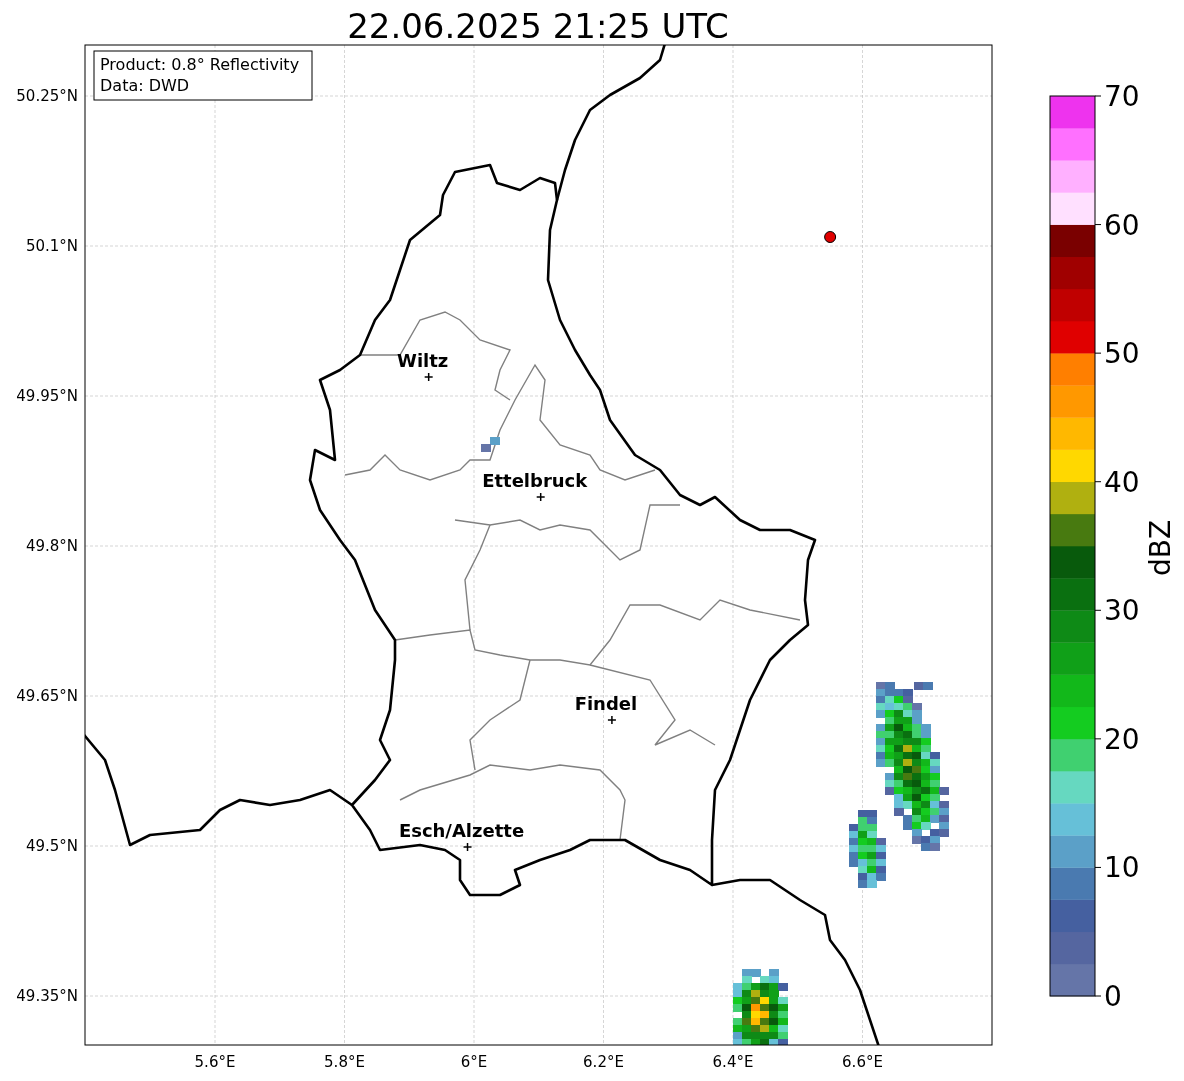 This screenshot has width=1184, height=1081. Describe the element at coordinates (51, 546) in the screenshot. I see `axis-tick-label: 49.8°N` at that location.